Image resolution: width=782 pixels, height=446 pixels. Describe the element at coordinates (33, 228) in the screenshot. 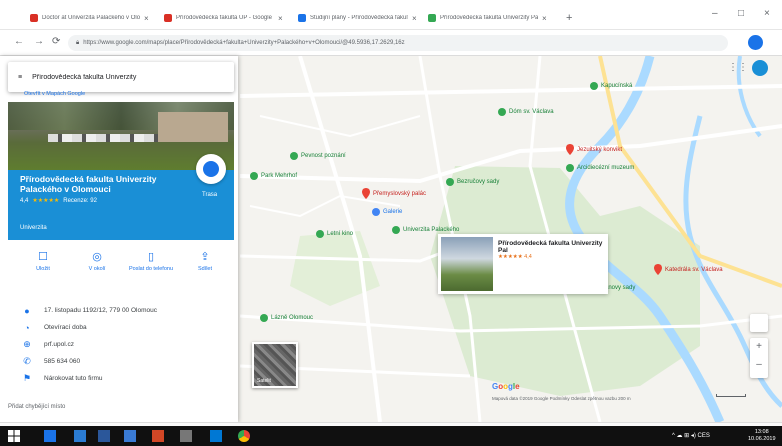

I see `place-category: Univerzita` at that location.